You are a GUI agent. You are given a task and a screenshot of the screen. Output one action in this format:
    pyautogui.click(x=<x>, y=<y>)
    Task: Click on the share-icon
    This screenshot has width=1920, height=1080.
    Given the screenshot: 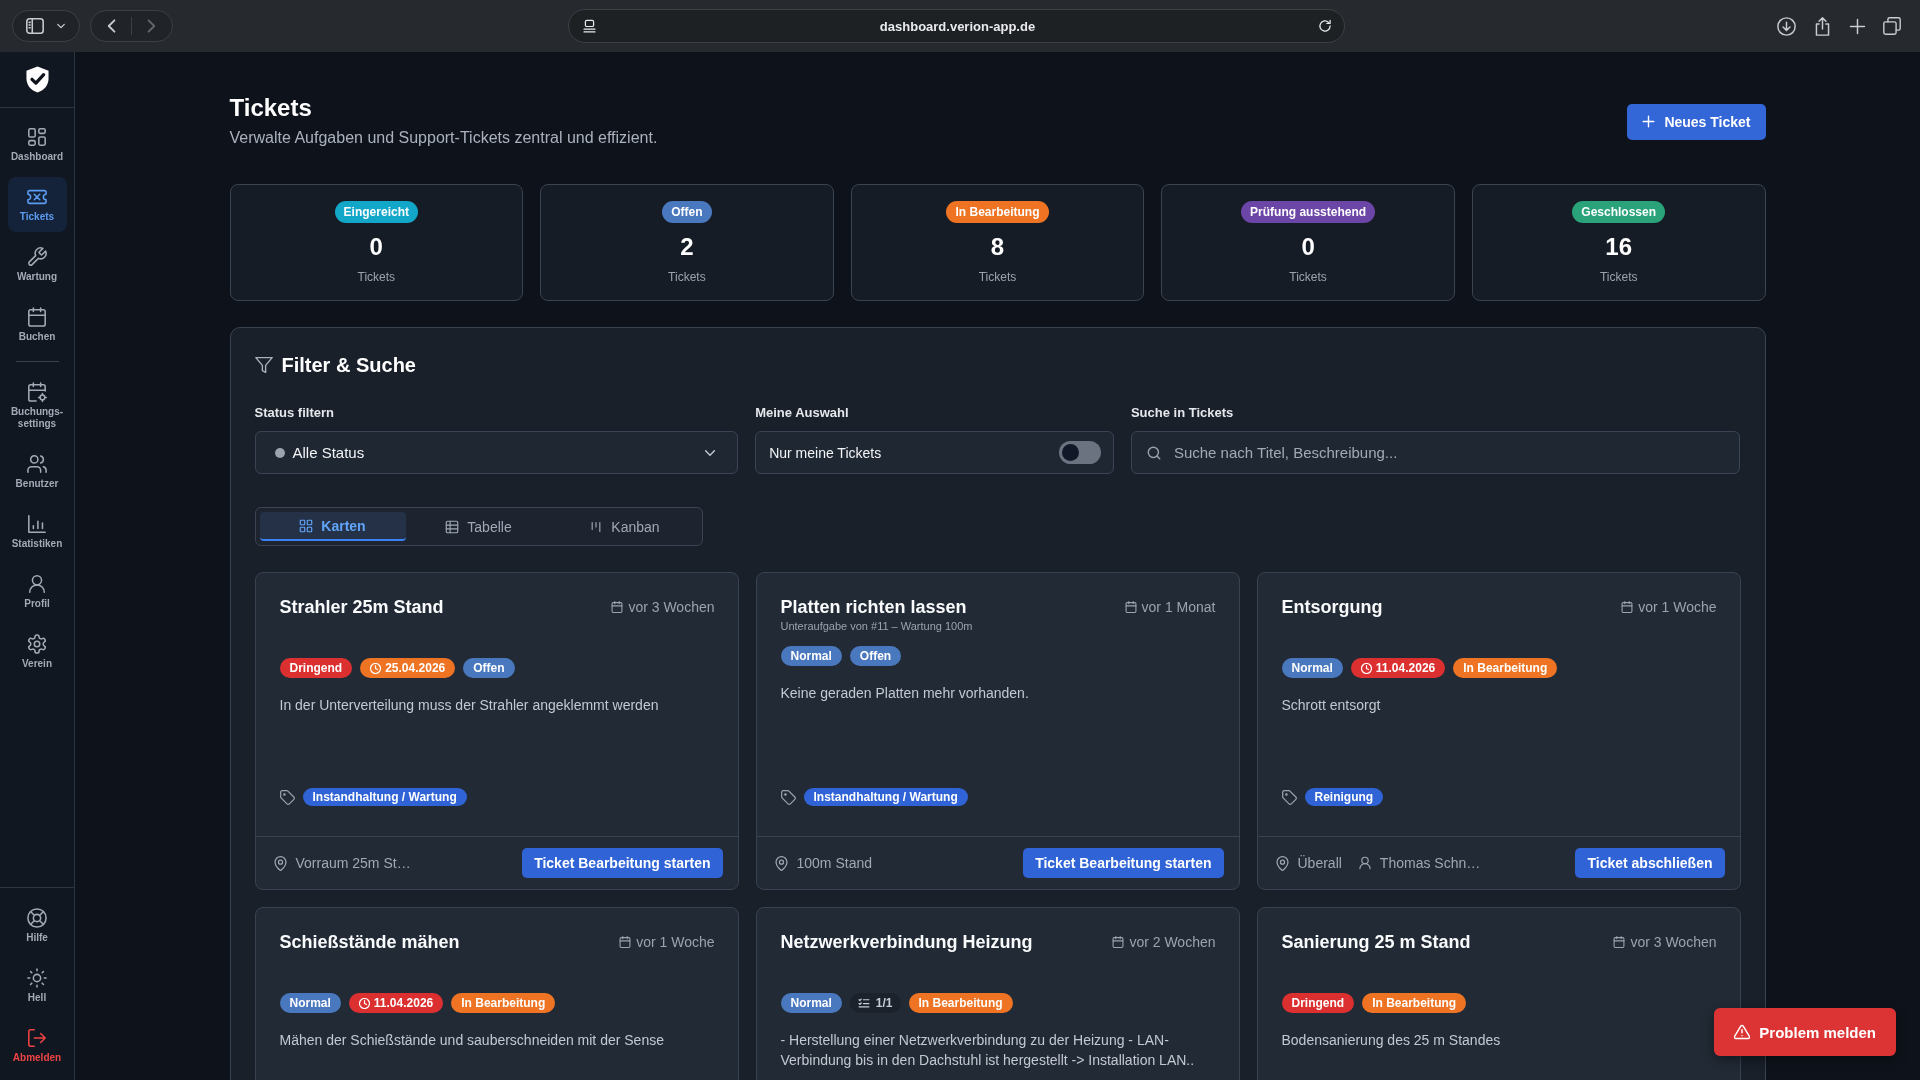 What is the action you would take?
    pyautogui.click(x=1822, y=26)
    